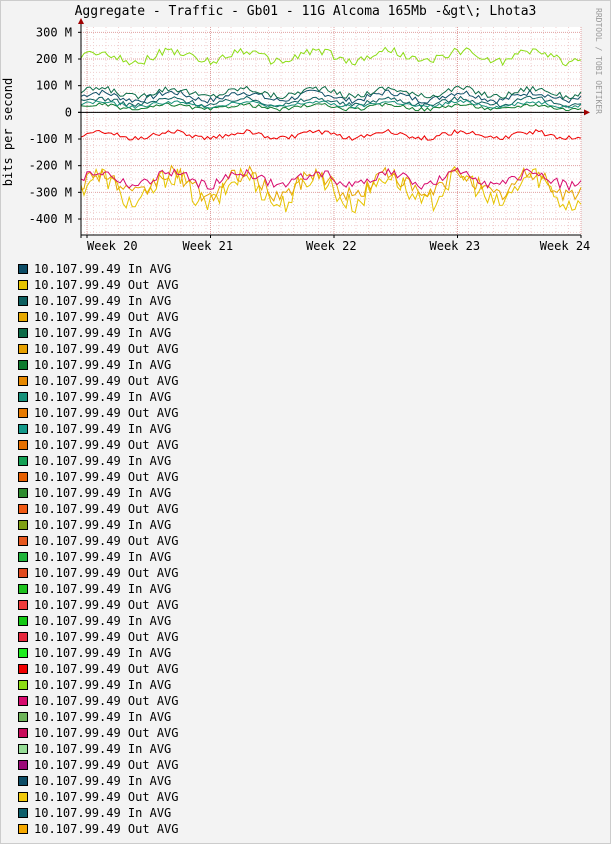 Image resolution: width=611 pixels, height=844 pixels. I want to click on x-tick-label: Week 24, so click(565, 246).